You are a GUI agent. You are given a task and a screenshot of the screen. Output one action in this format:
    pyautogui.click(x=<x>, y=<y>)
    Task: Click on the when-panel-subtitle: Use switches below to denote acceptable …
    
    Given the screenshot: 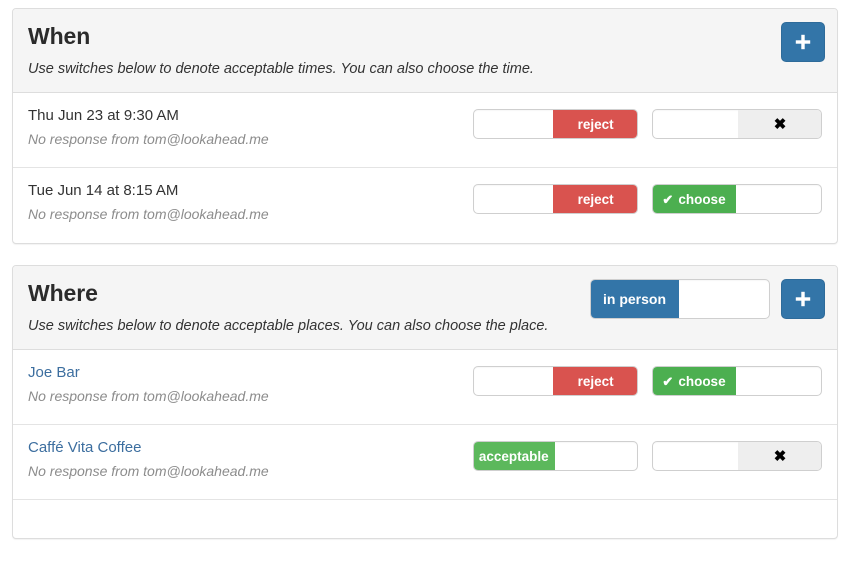 What is the action you would take?
    pyautogui.click(x=281, y=69)
    